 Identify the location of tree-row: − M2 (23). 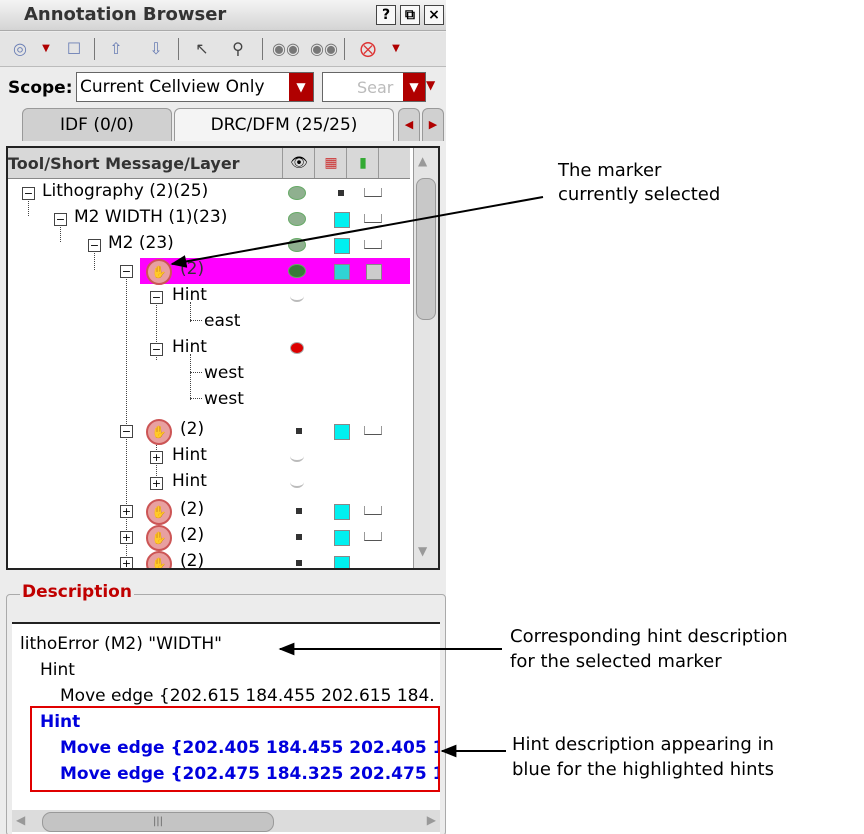
(209, 245).